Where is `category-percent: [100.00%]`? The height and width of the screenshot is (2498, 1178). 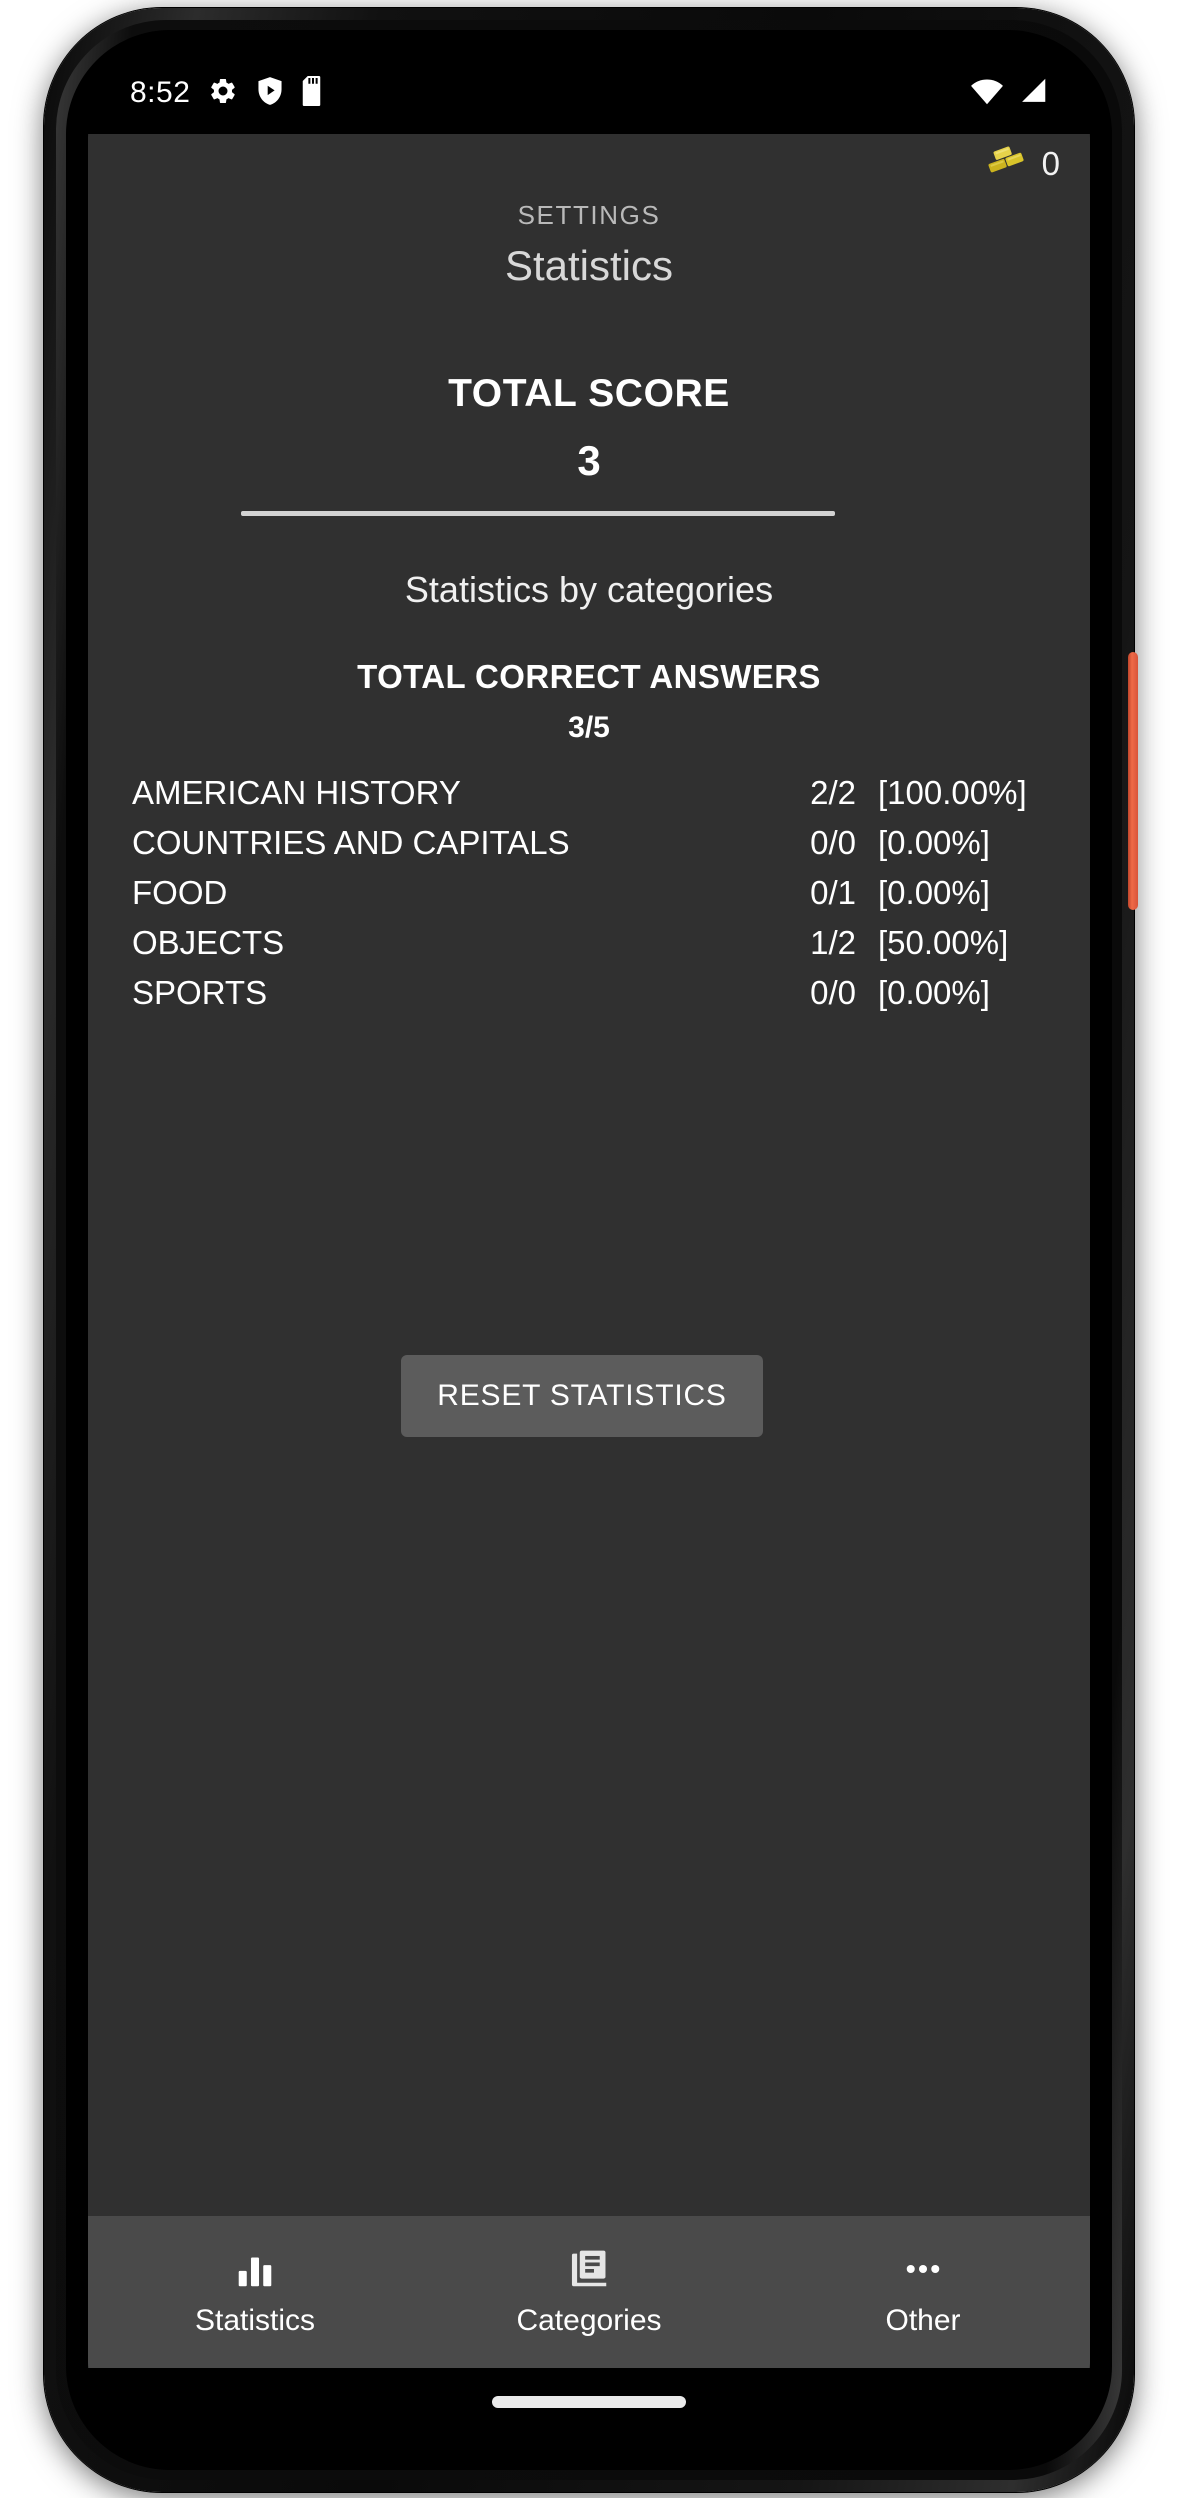 category-percent: [100.00%] is located at coordinates (952, 792).